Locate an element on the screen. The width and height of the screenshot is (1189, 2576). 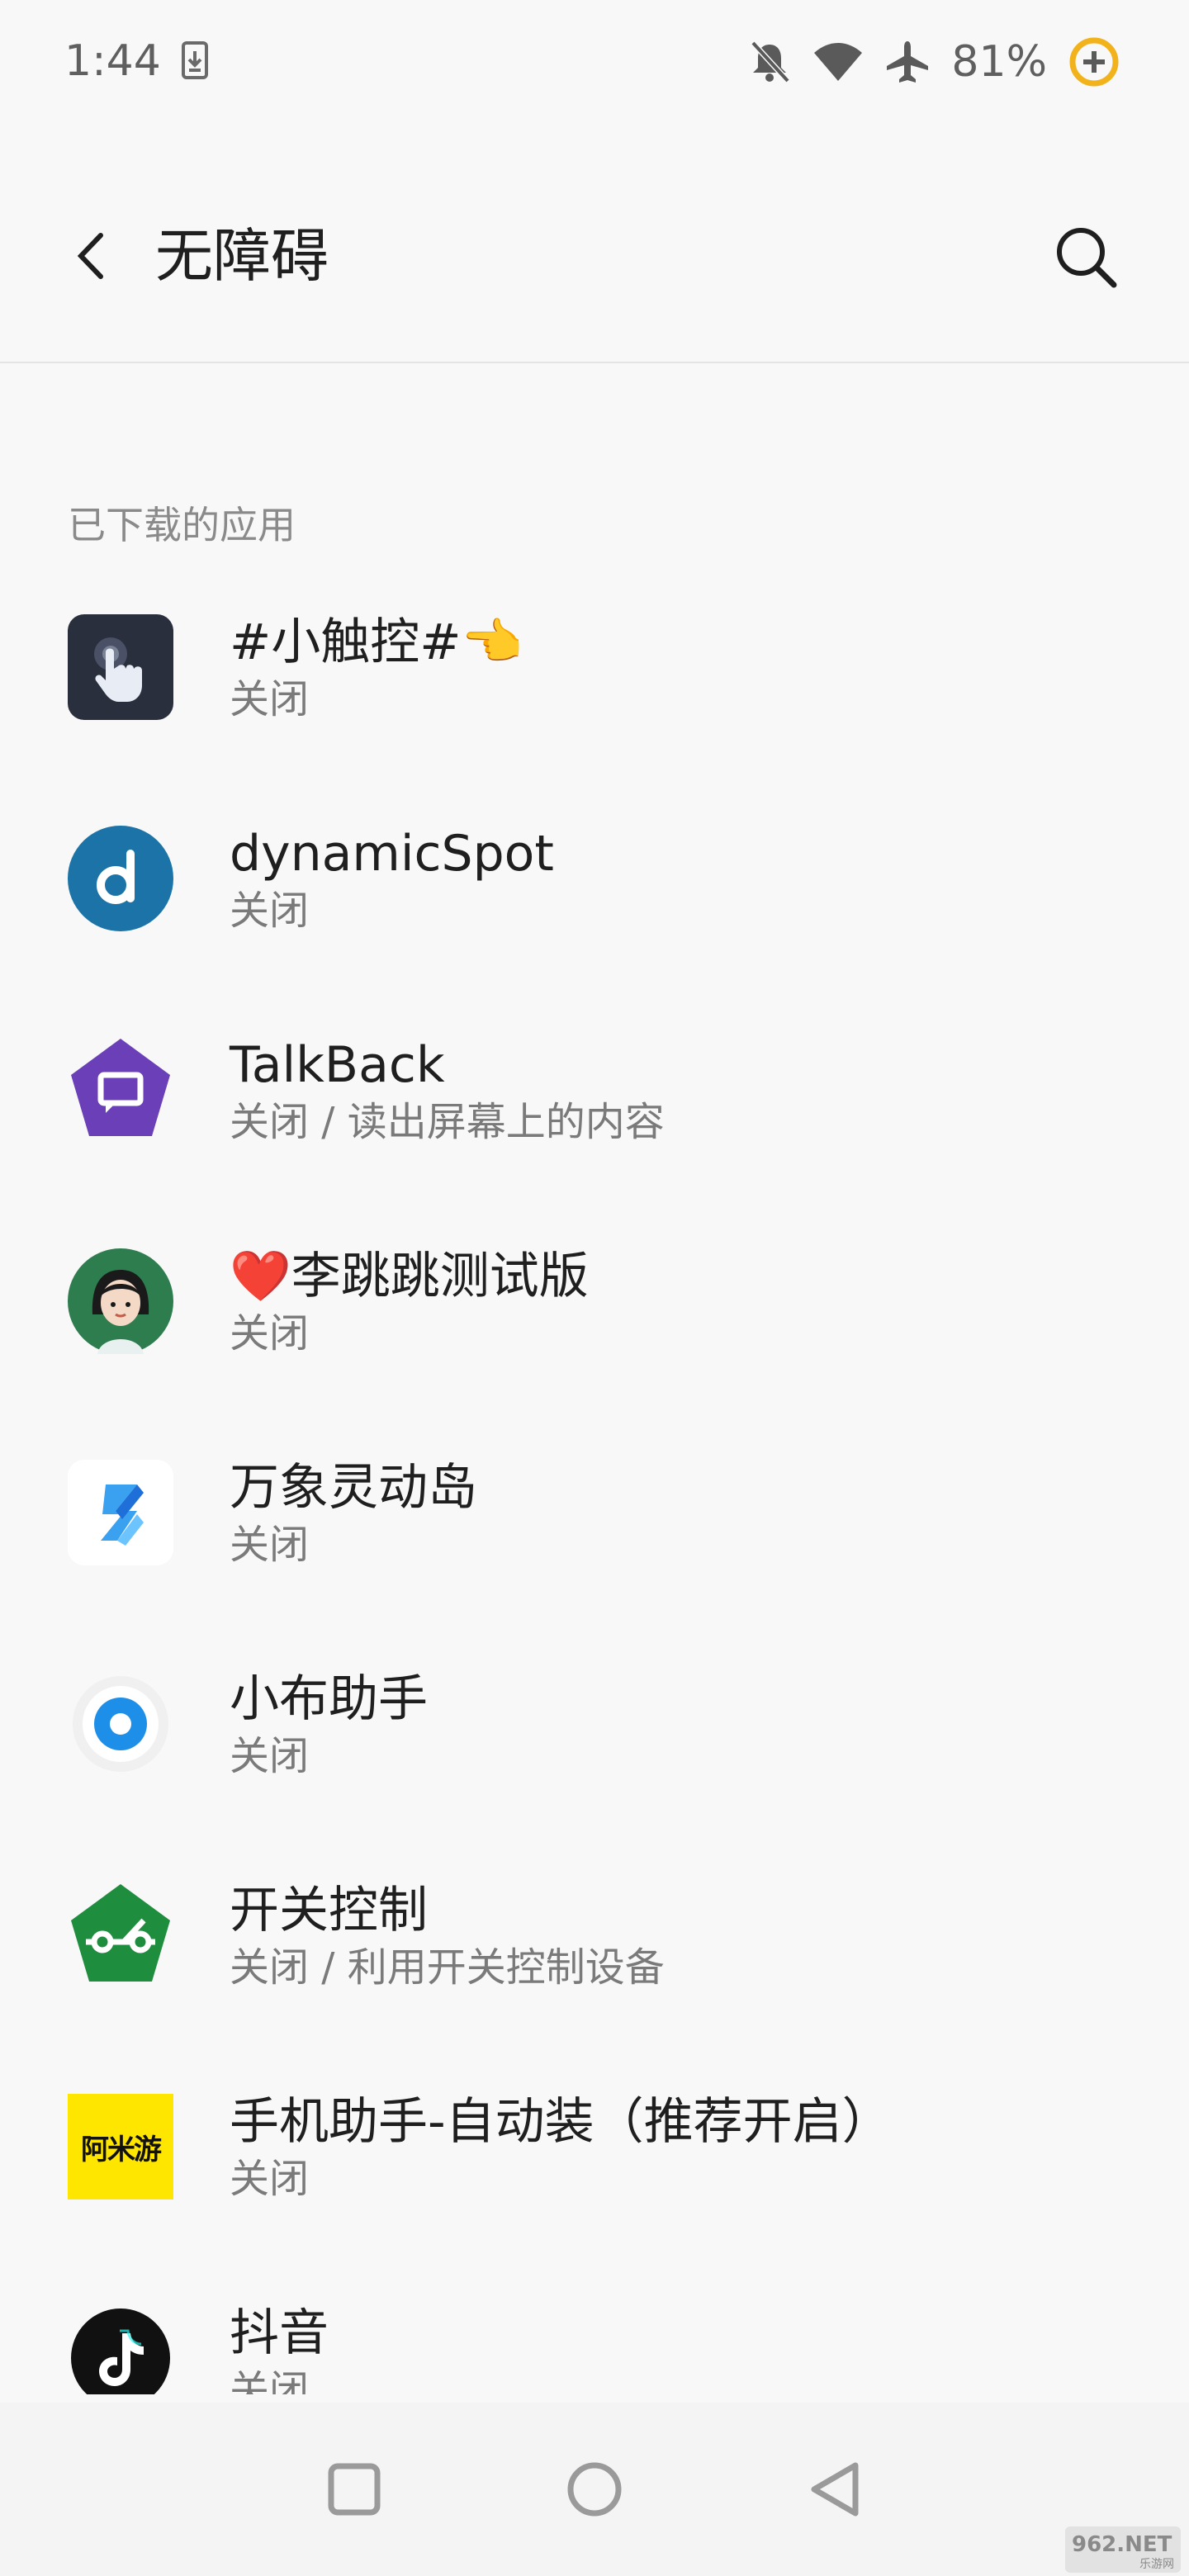
download-icon is located at coordinates (195, 60).